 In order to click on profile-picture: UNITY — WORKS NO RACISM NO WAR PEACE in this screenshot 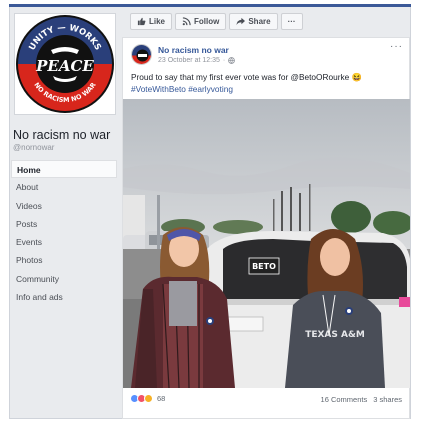, I will do `click(65, 64)`.